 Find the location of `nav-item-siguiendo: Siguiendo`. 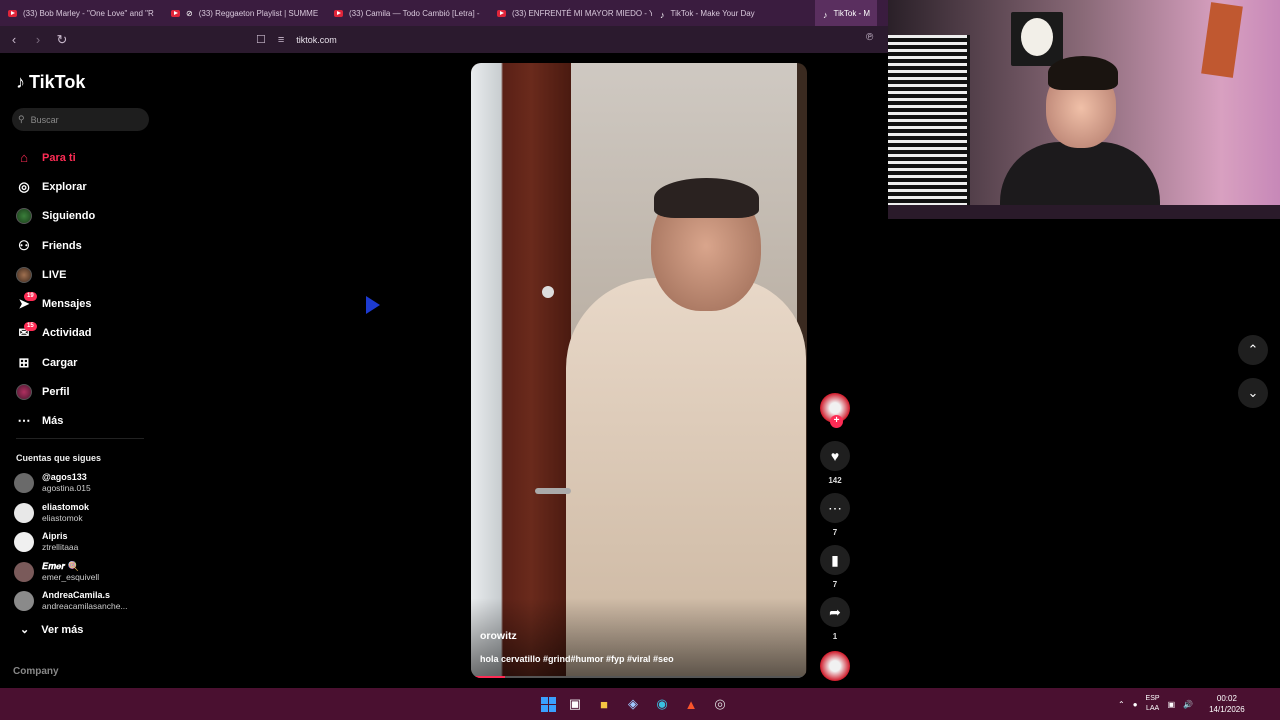

nav-item-siguiendo: Siguiendo is located at coordinates (55, 216).